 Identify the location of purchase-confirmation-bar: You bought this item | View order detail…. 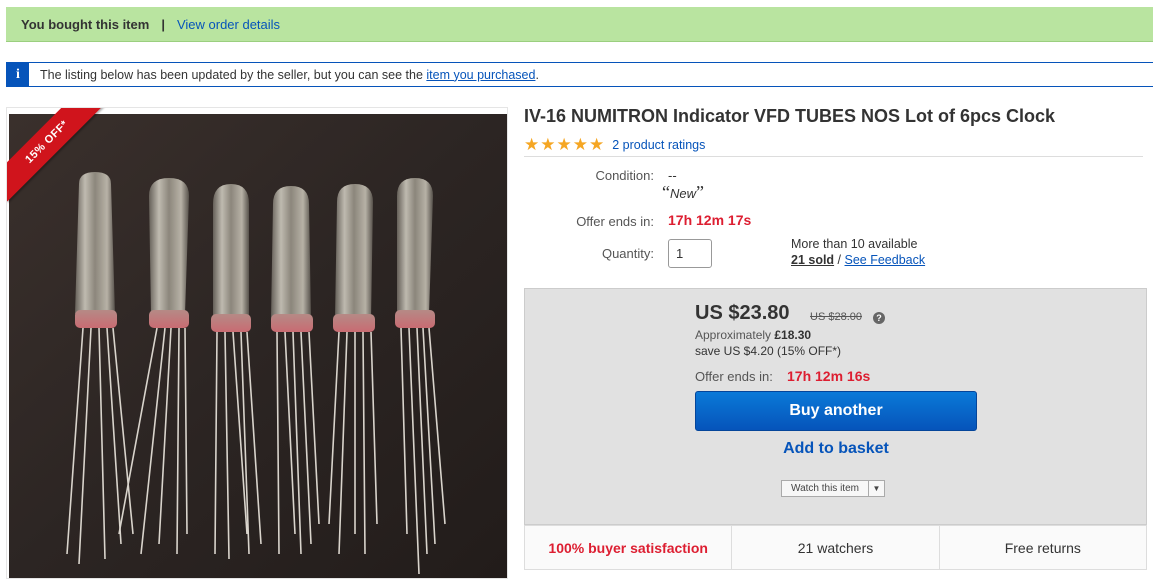
(579, 24).